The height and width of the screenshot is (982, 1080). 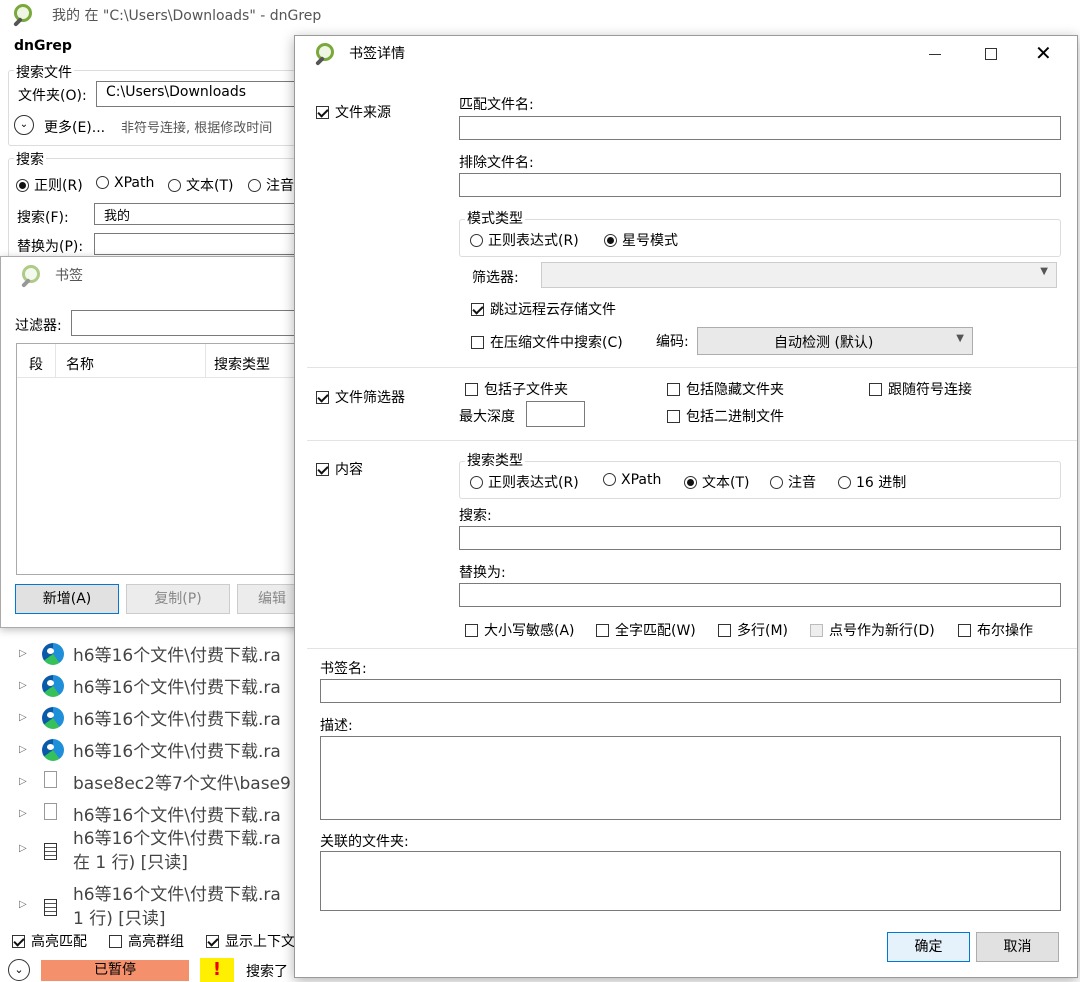 What do you see at coordinates (760, 595) in the screenshot?
I see `content-replace-input` at bounding box center [760, 595].